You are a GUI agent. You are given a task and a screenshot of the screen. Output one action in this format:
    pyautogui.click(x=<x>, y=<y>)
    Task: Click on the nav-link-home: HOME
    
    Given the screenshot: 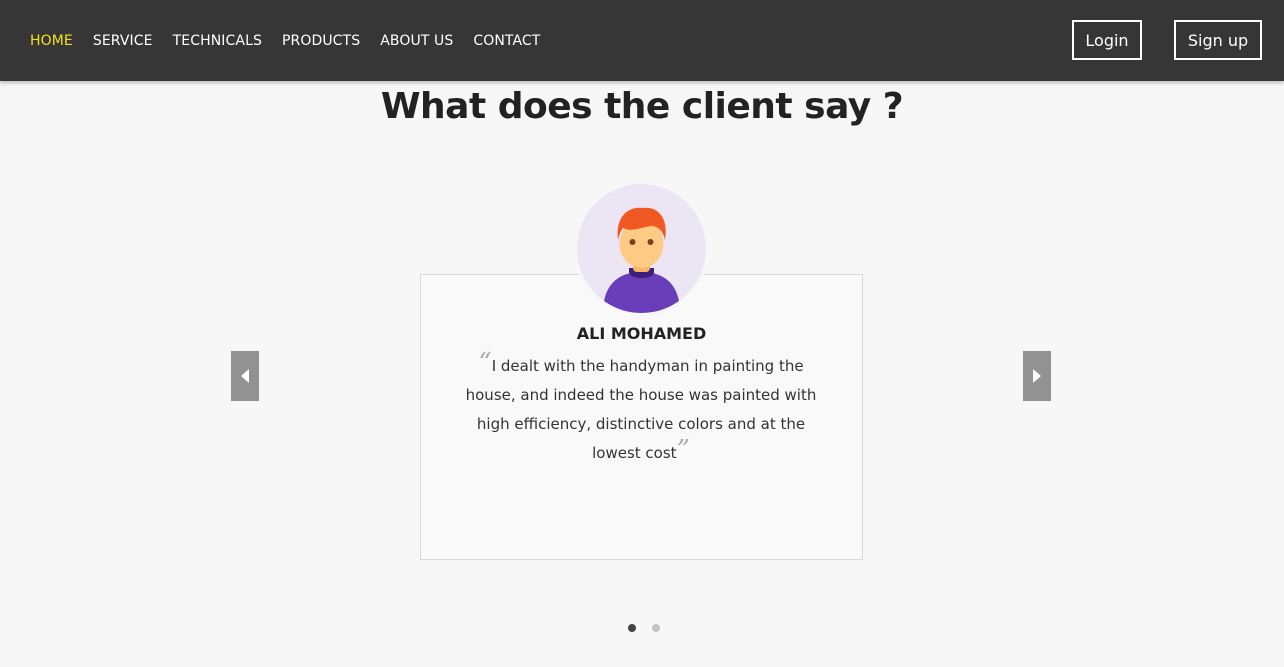 What is the action you would take?
    pyautogui.click(x=51, y=41)
    